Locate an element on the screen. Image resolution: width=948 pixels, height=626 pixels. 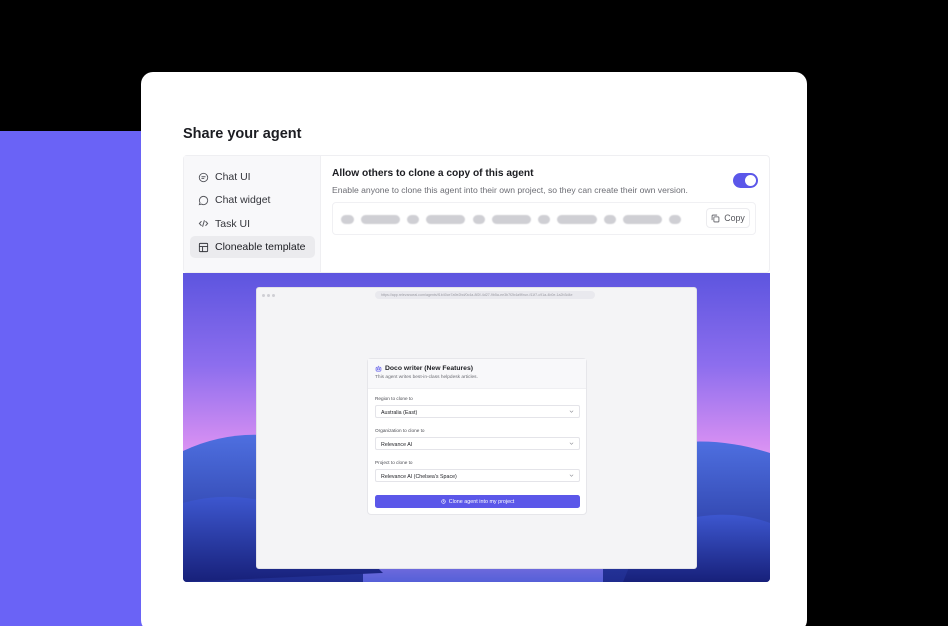
toggle-knob is located at coordinates (750, 180).